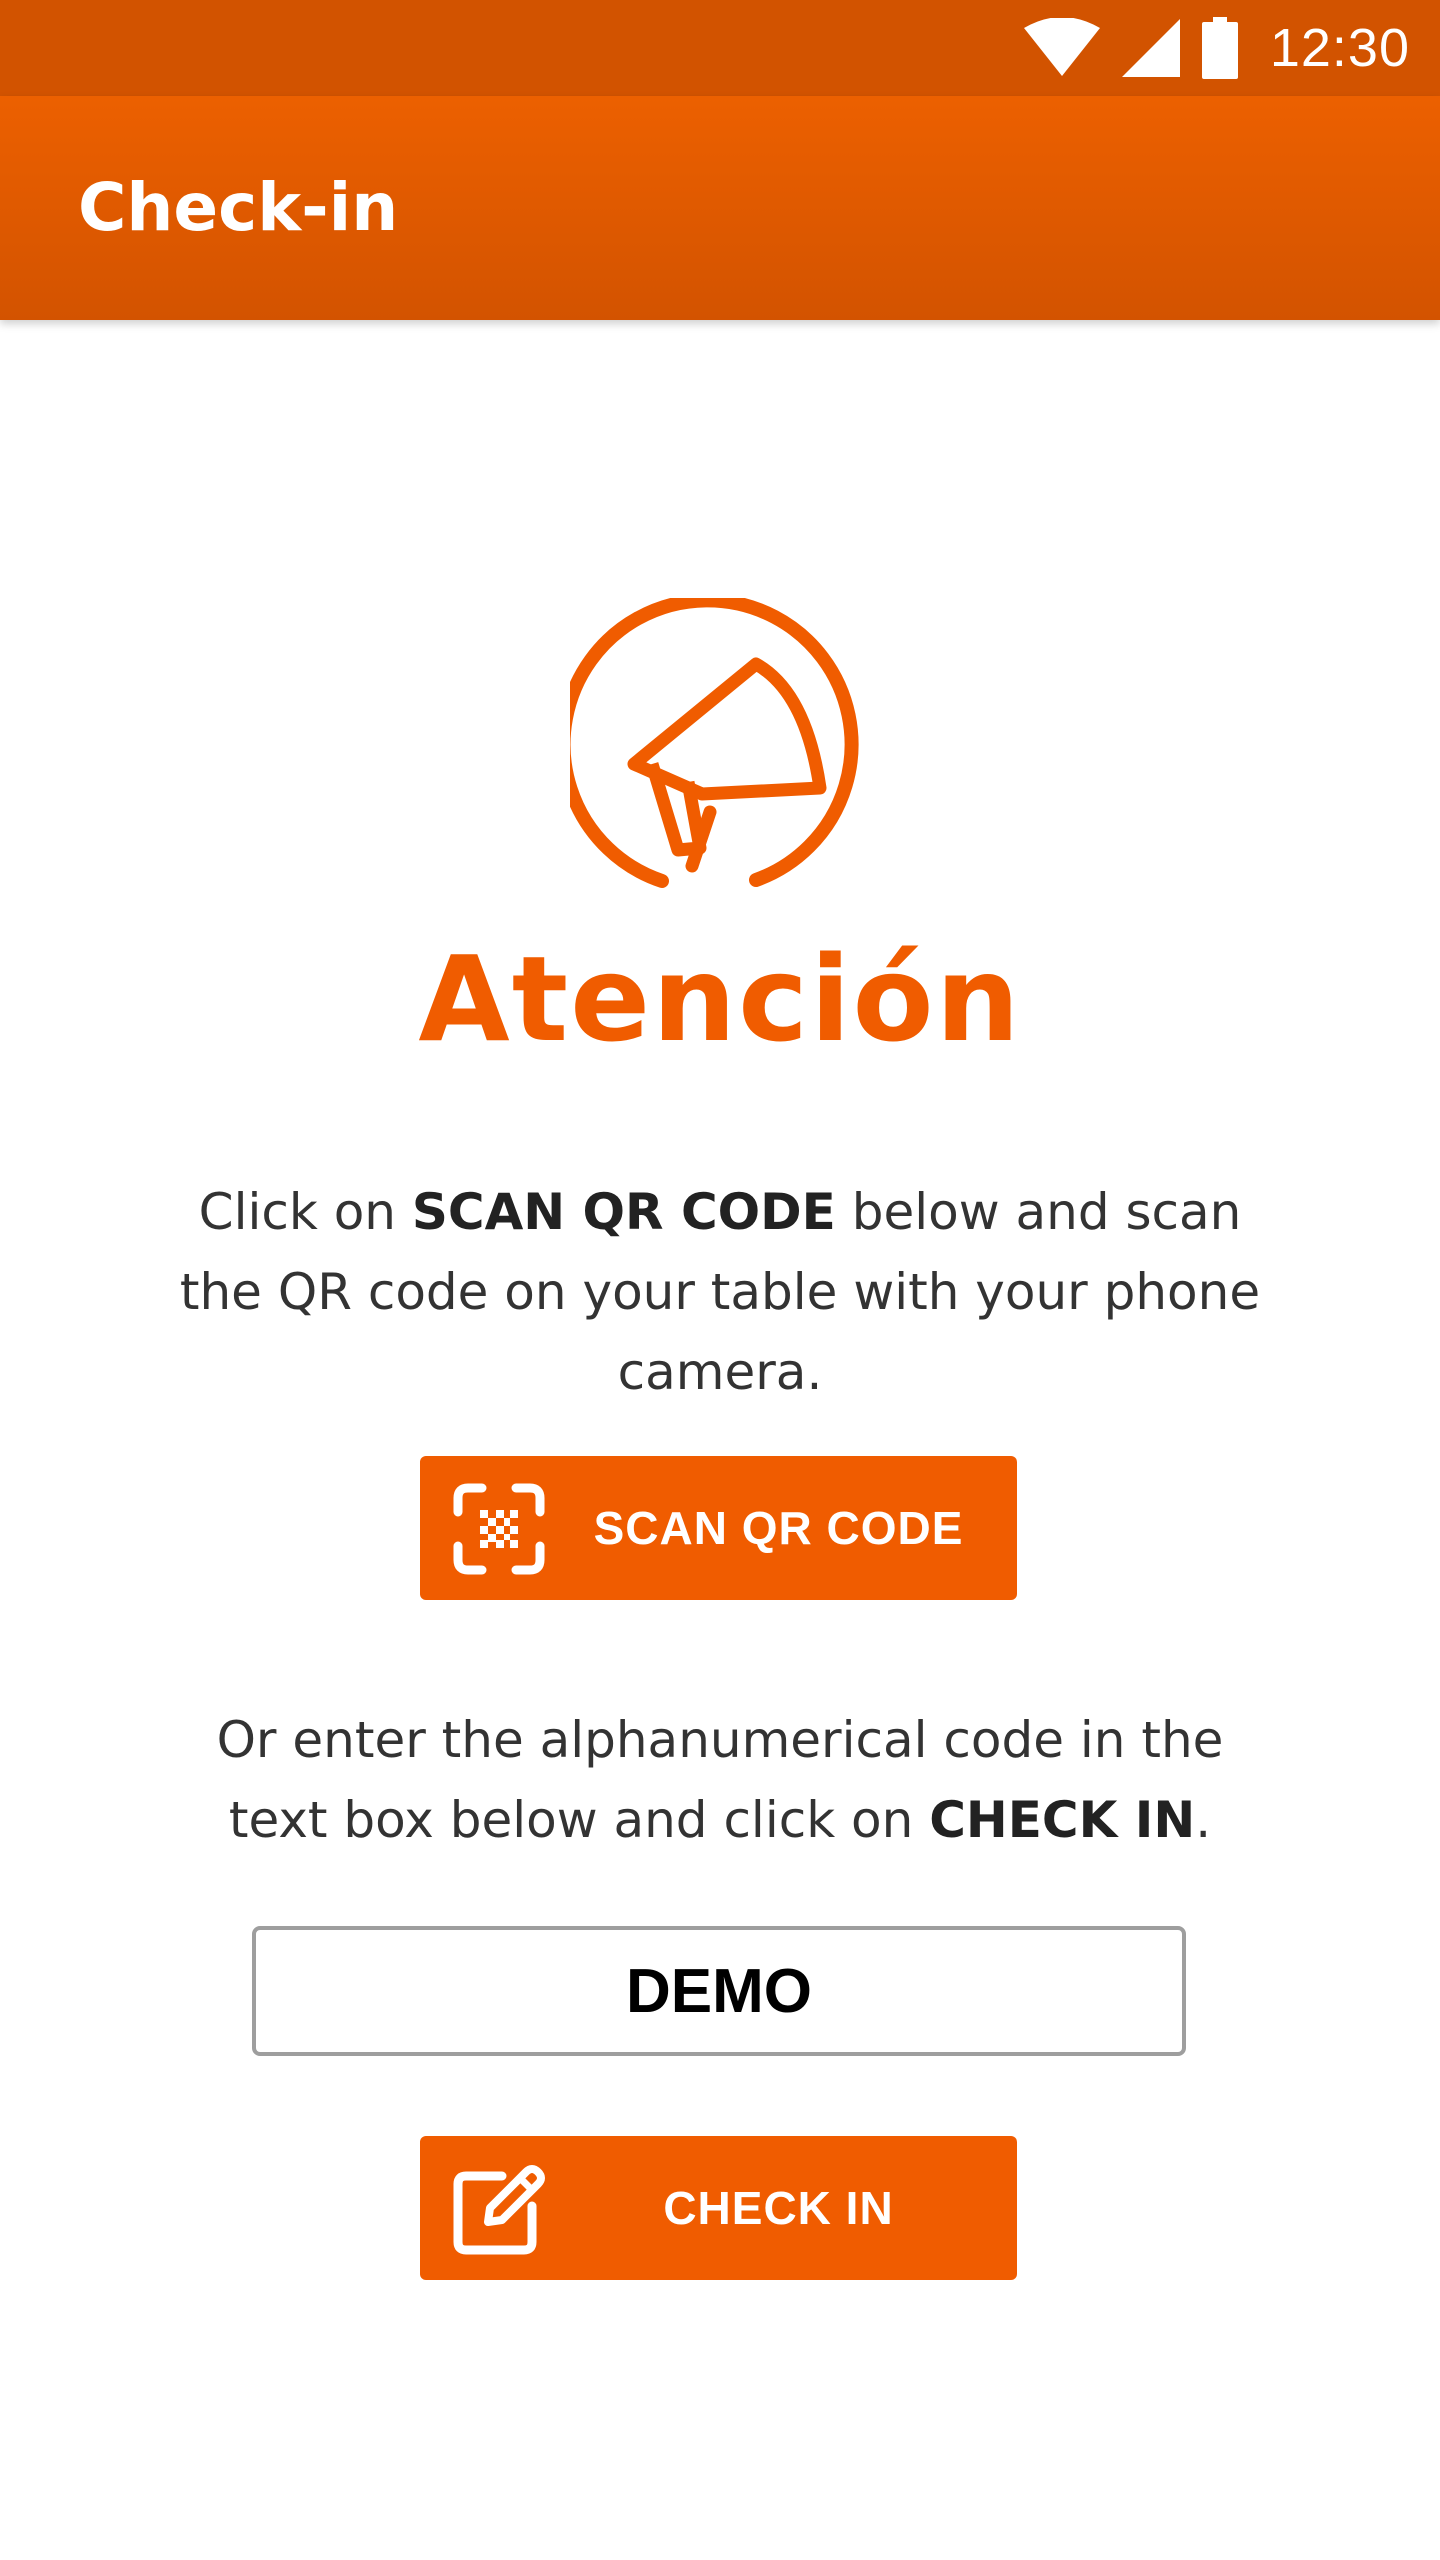 This screenshot has height=2560, width=1440. What do you see at coordinates (499, 2210) in the screenshot?
I see `edit-icon` at bounding box center [499, 2210].